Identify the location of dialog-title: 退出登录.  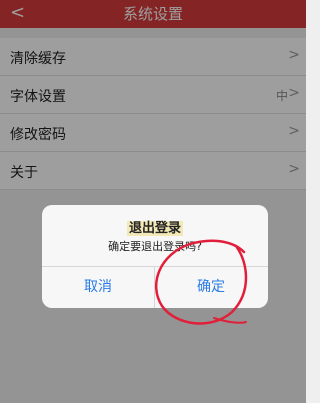
(154, 228).